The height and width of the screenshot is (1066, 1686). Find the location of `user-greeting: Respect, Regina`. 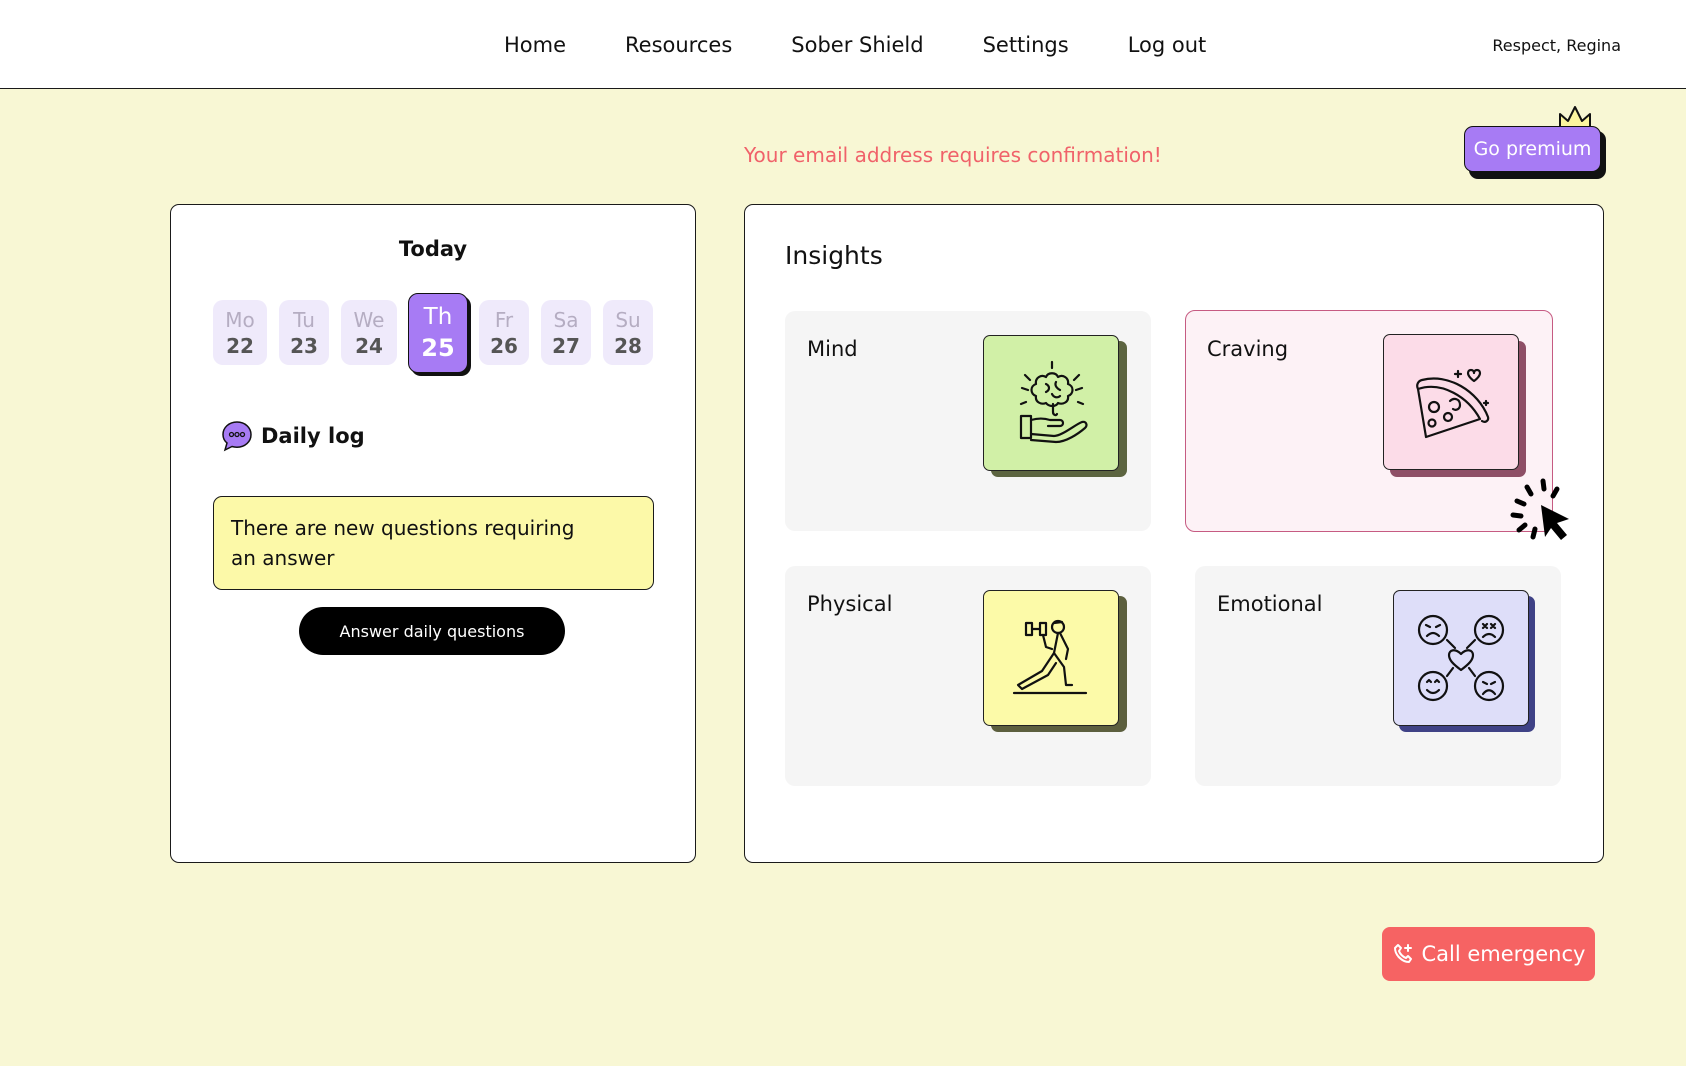

user-greeting: Respect, Regina is located at coordinates (1556, 45).